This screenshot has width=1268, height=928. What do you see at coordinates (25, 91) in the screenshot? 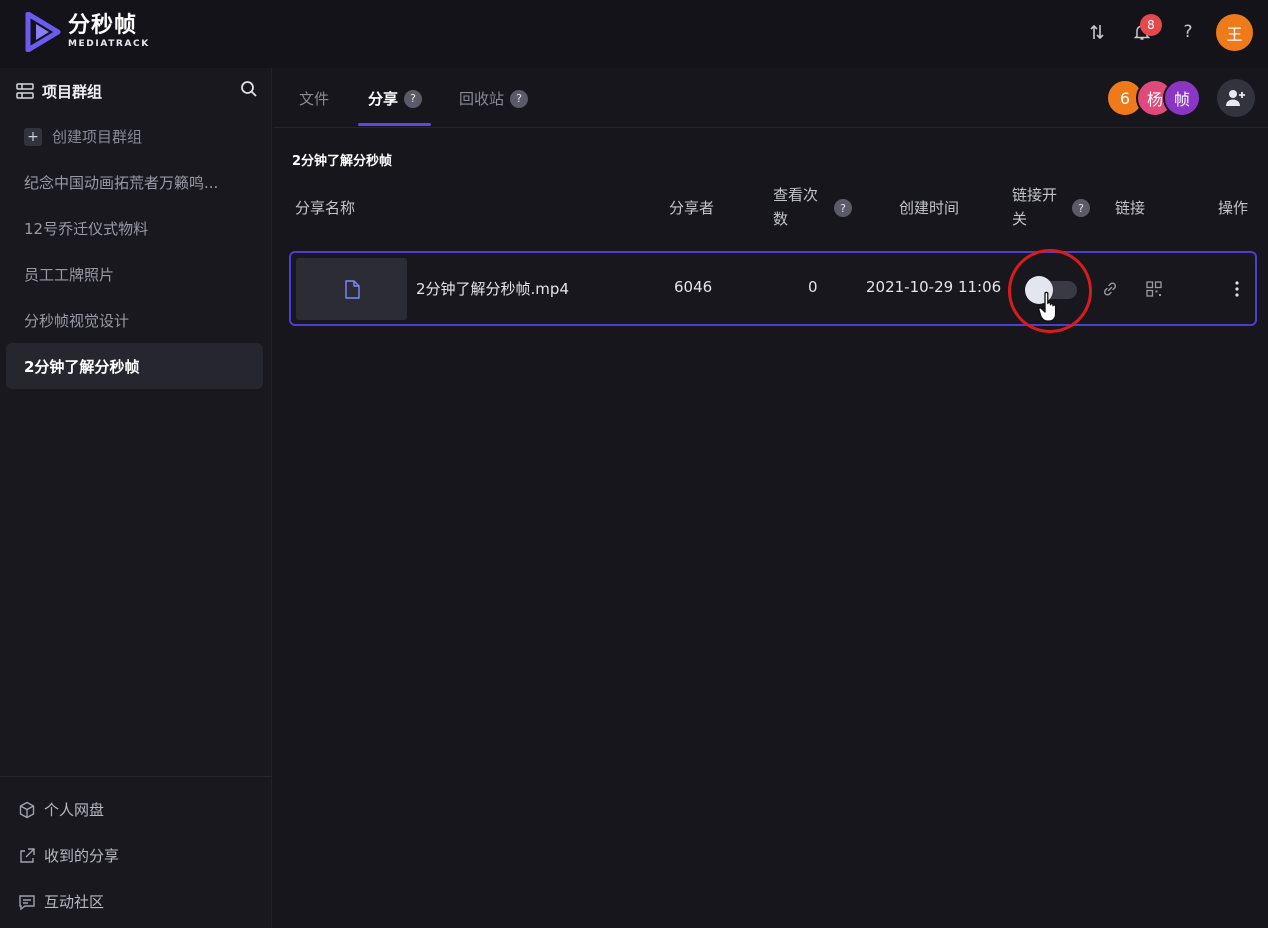
I see `group-list-icon` at bounding box center [25, 91].